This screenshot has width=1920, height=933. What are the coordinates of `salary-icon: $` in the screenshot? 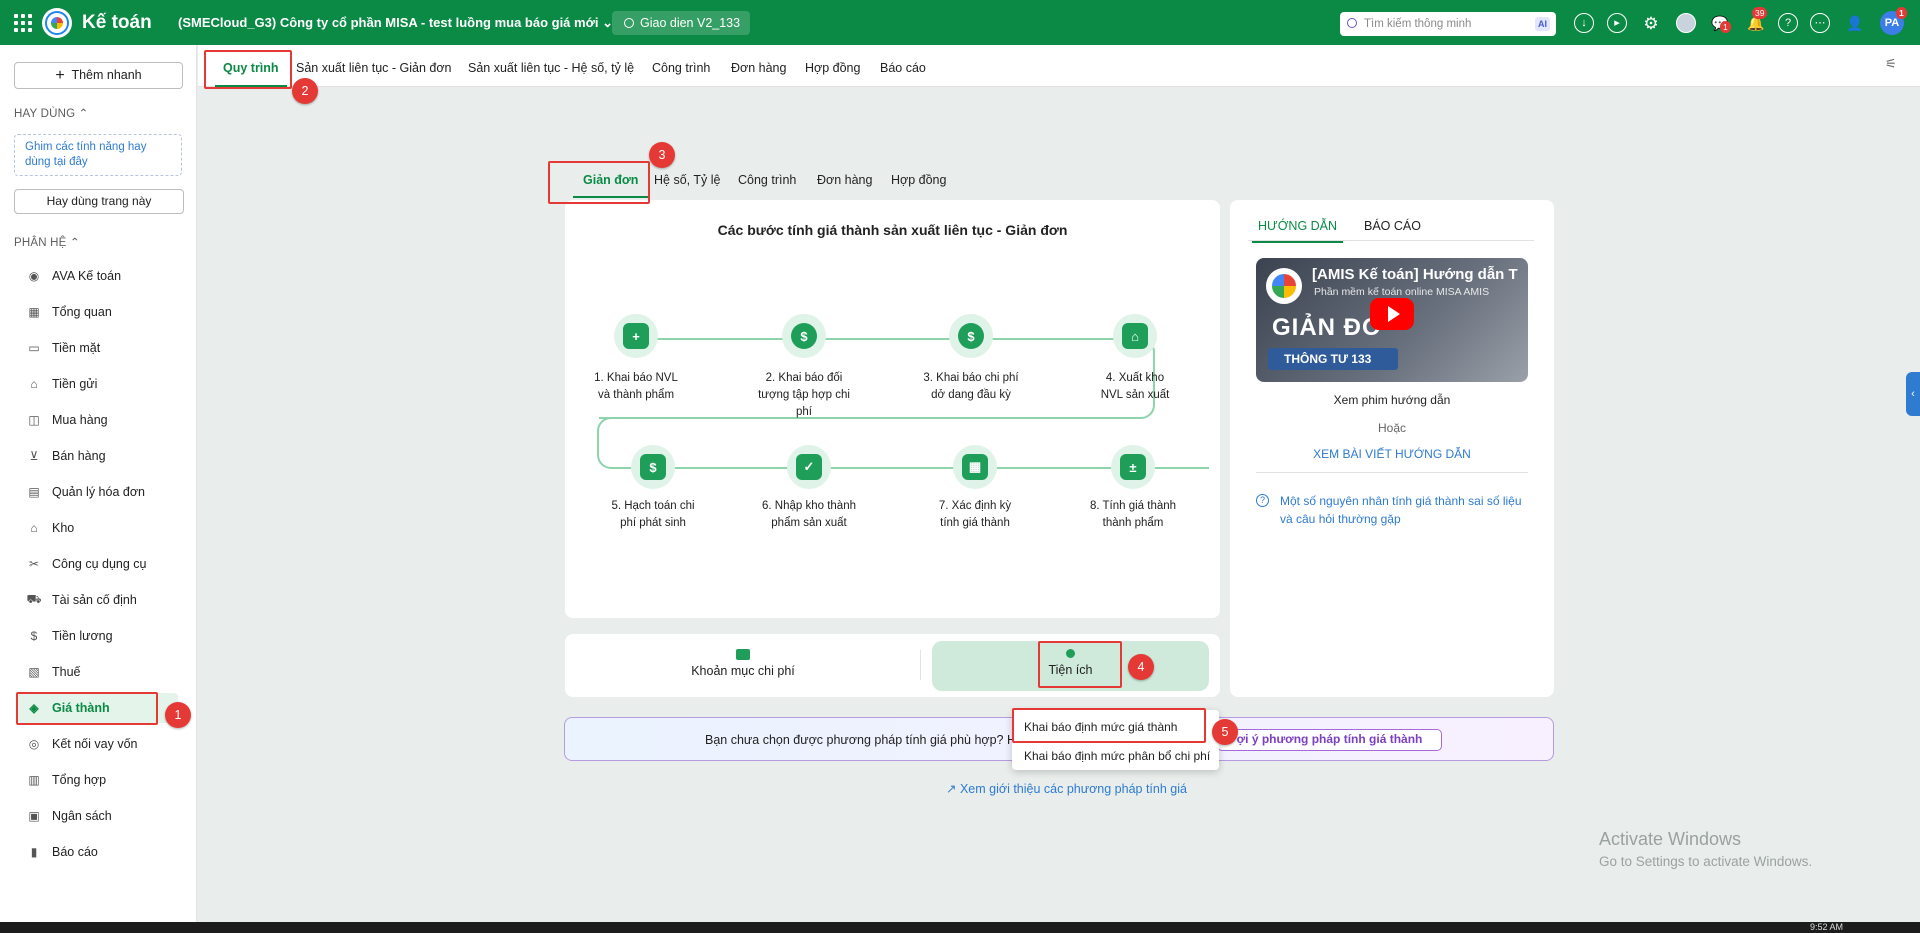 It's located at (34, 636).